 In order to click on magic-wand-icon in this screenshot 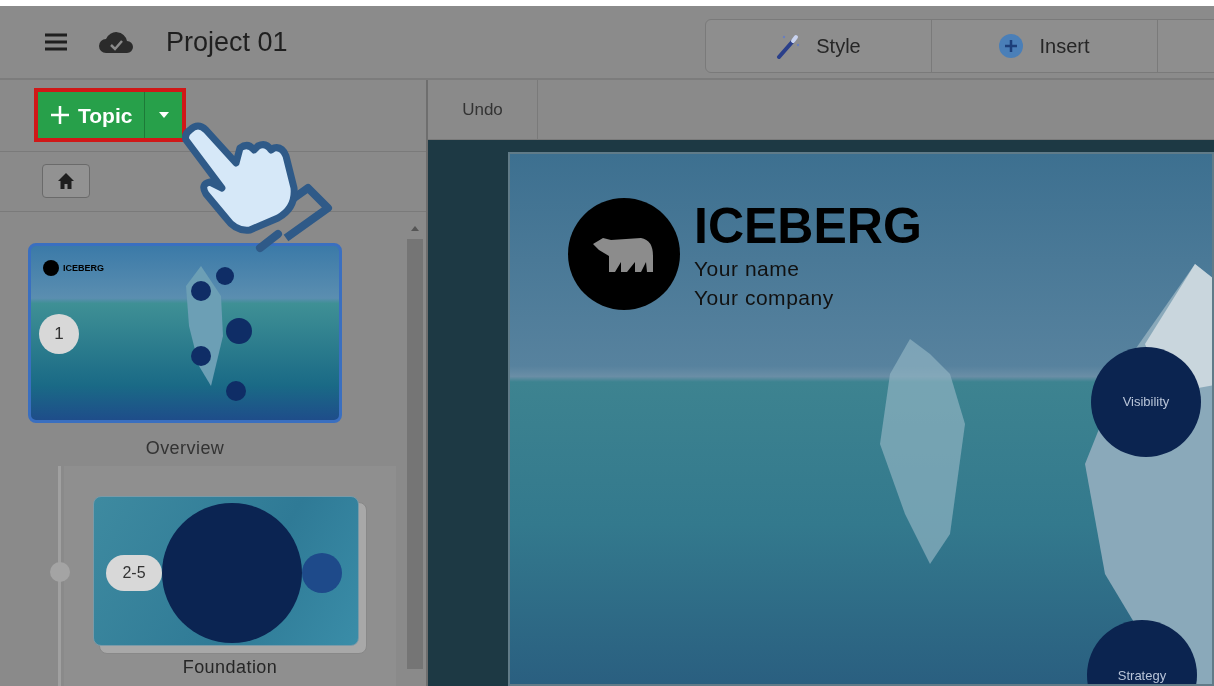, I will do `click(788, 46)`.